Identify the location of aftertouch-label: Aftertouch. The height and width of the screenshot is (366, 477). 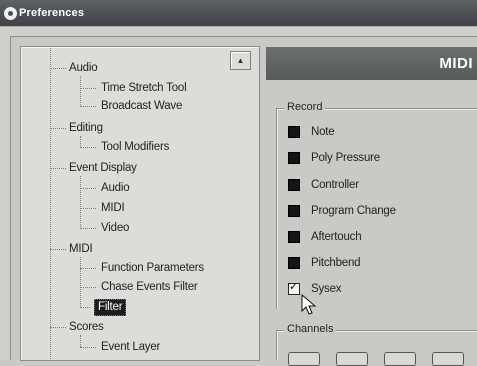
(336, 237).